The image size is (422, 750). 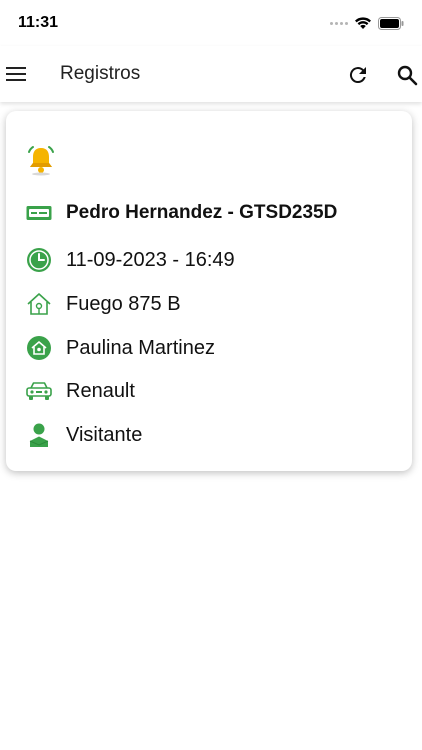 I want to click on status-time: 11:31, so click(x=38, y=22).